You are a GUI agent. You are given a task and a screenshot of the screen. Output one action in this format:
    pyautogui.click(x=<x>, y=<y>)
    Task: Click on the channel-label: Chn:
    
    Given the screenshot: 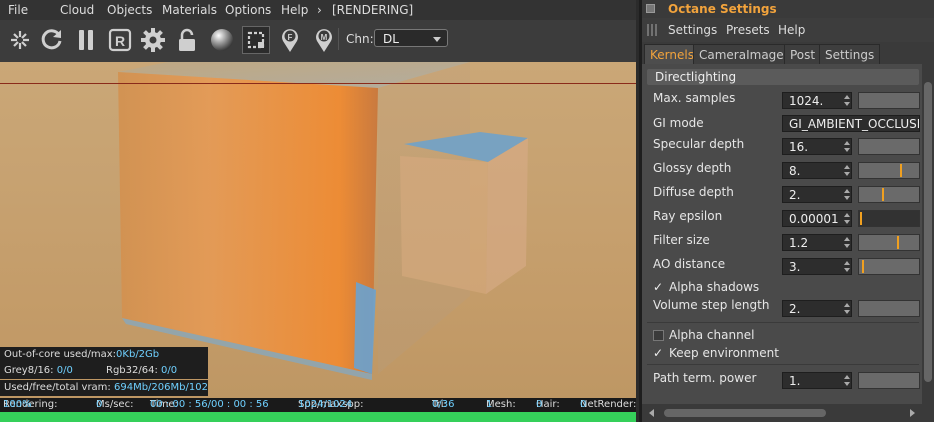 What is the action you would take?
    pyautogui.click(x=360, y=39)
    